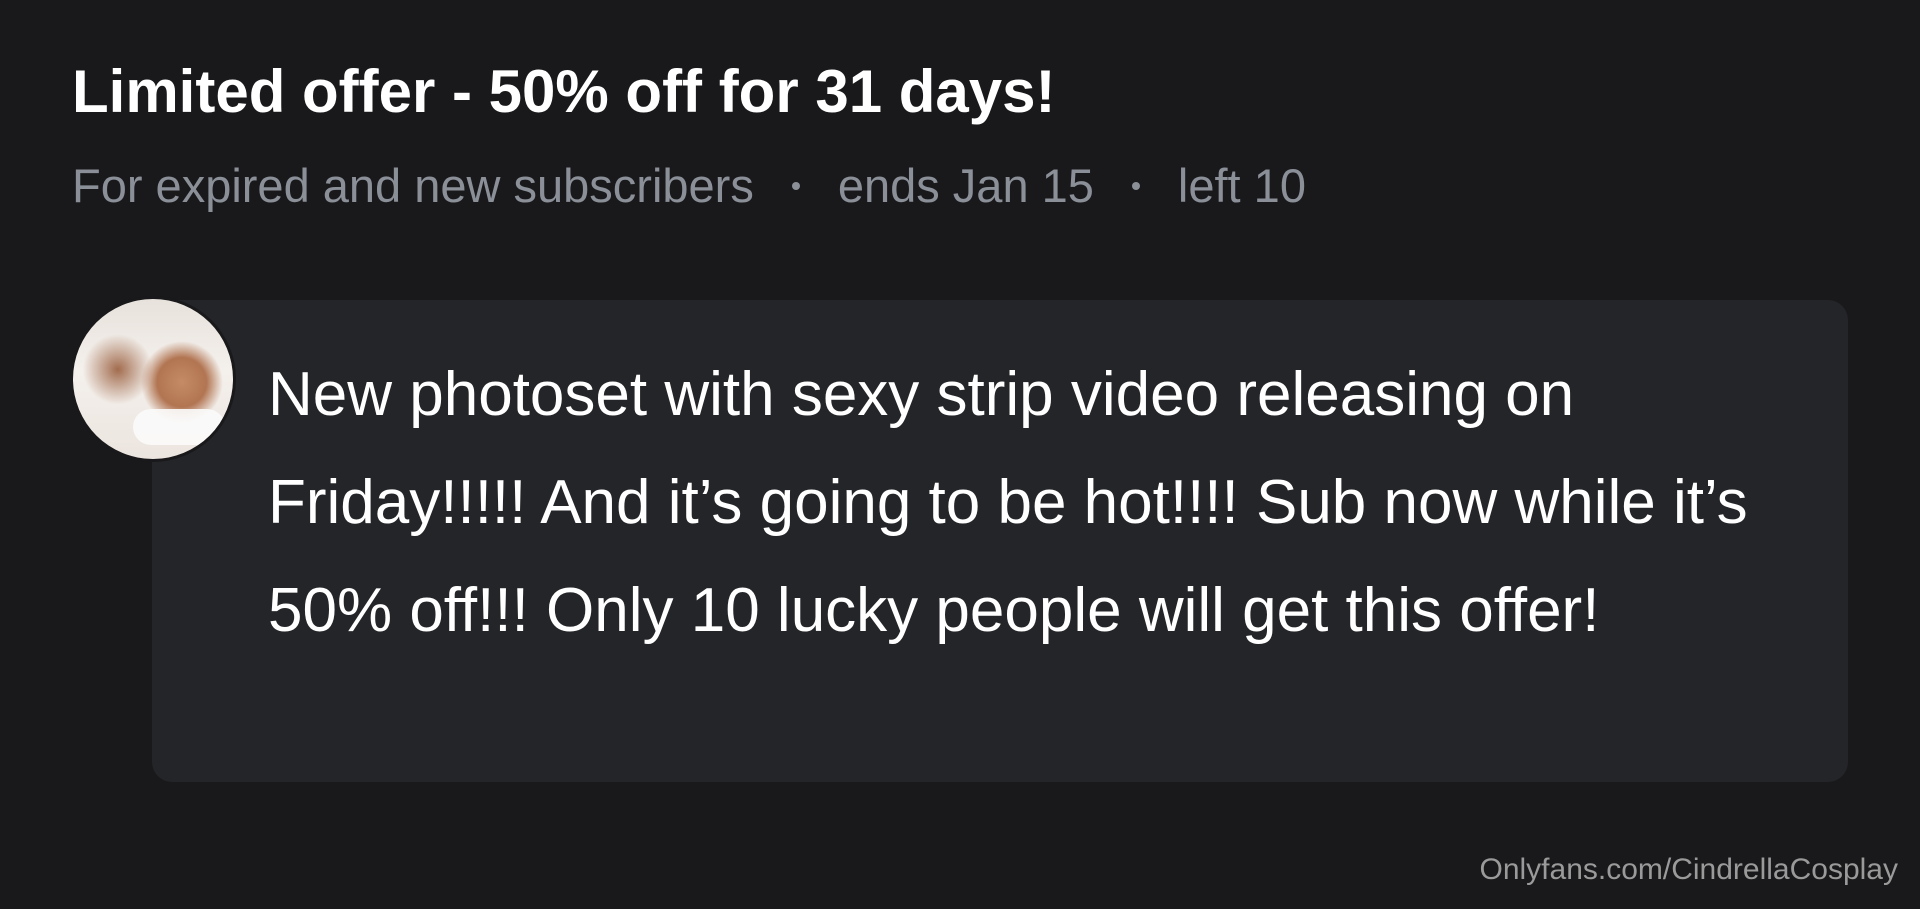 The width and height of the screenshot is (1920, 909). What do you see at coordinates (965, 185) in the screenshot?
I see `offer-end-date: ends Jan 15` at bounding box center [965, 185].